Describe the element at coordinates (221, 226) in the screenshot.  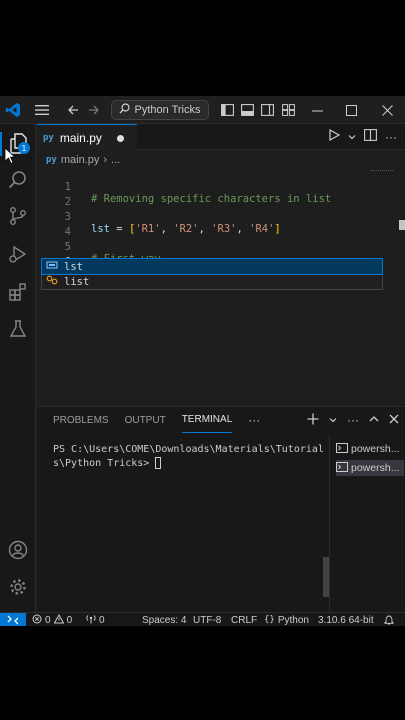
I see `code-line: 4` at that location.